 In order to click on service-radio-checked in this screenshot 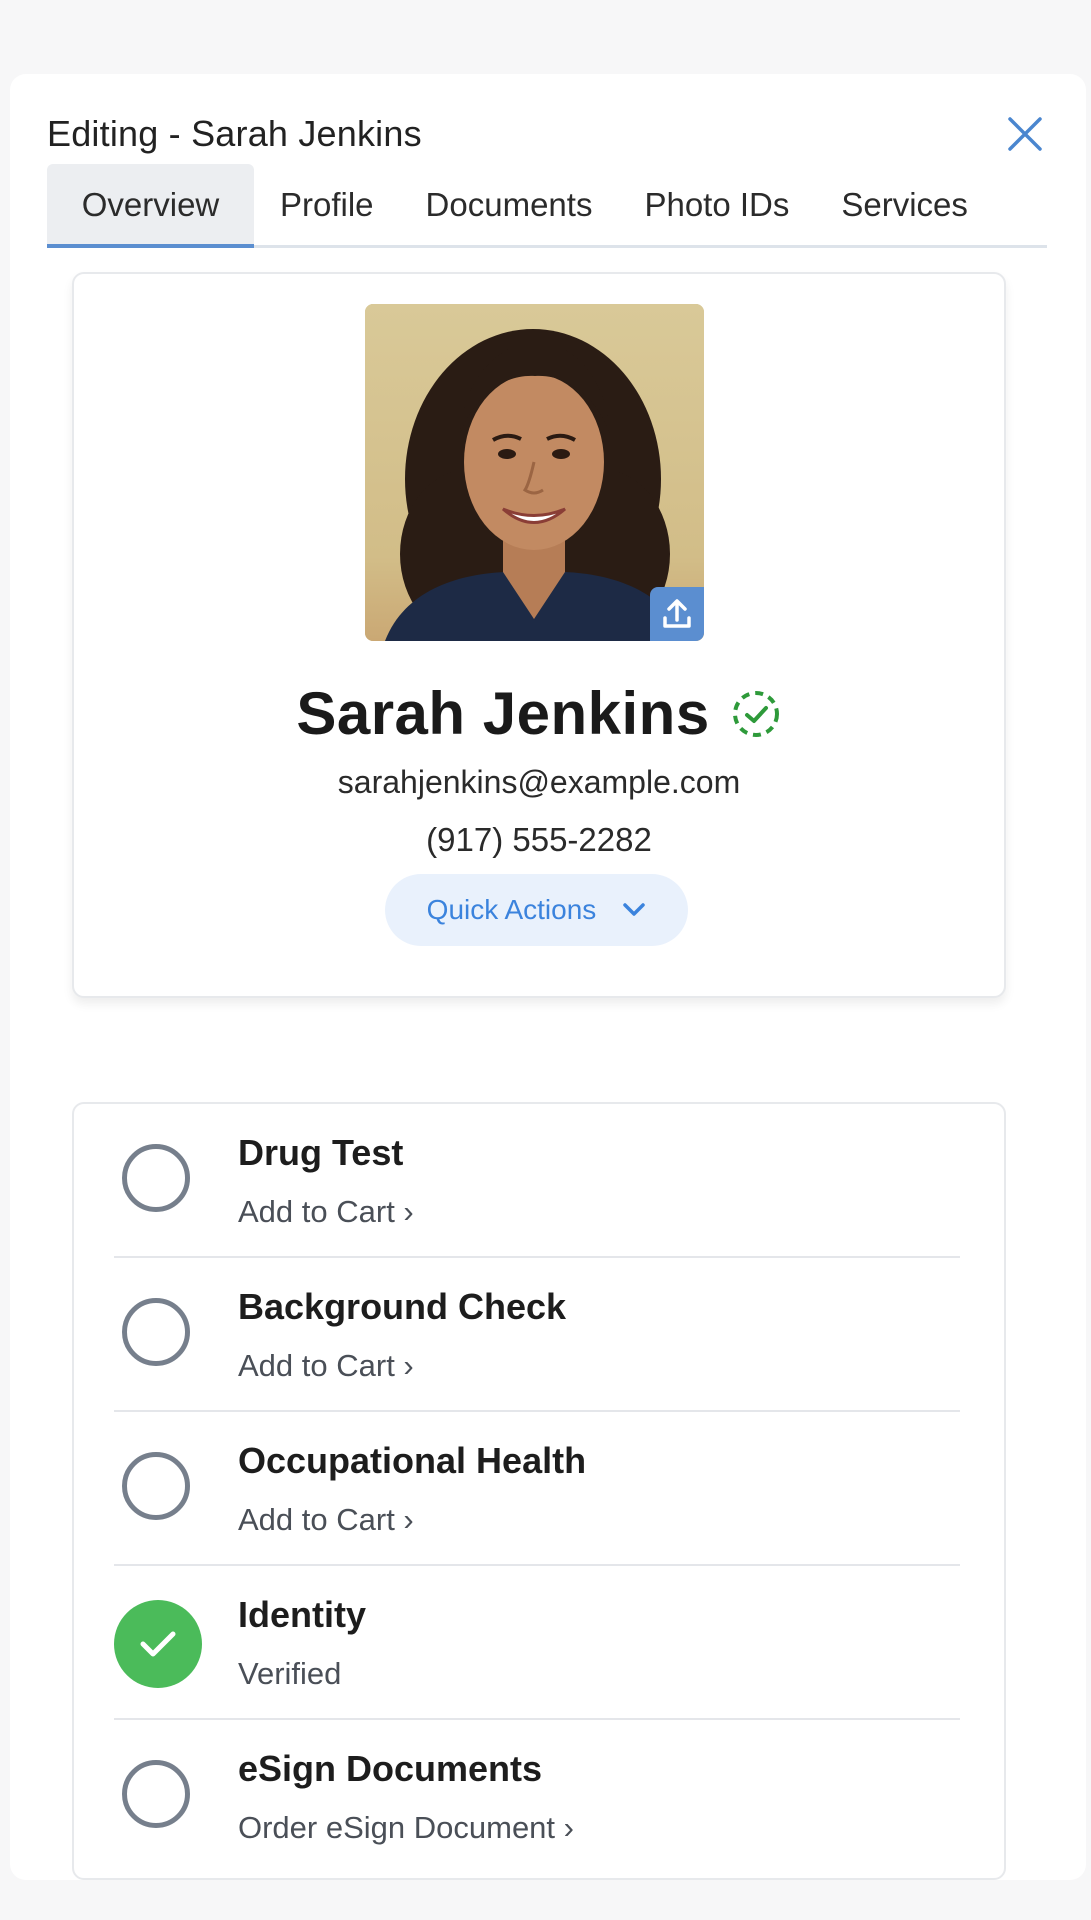, I will do `click(158, 1644)`.